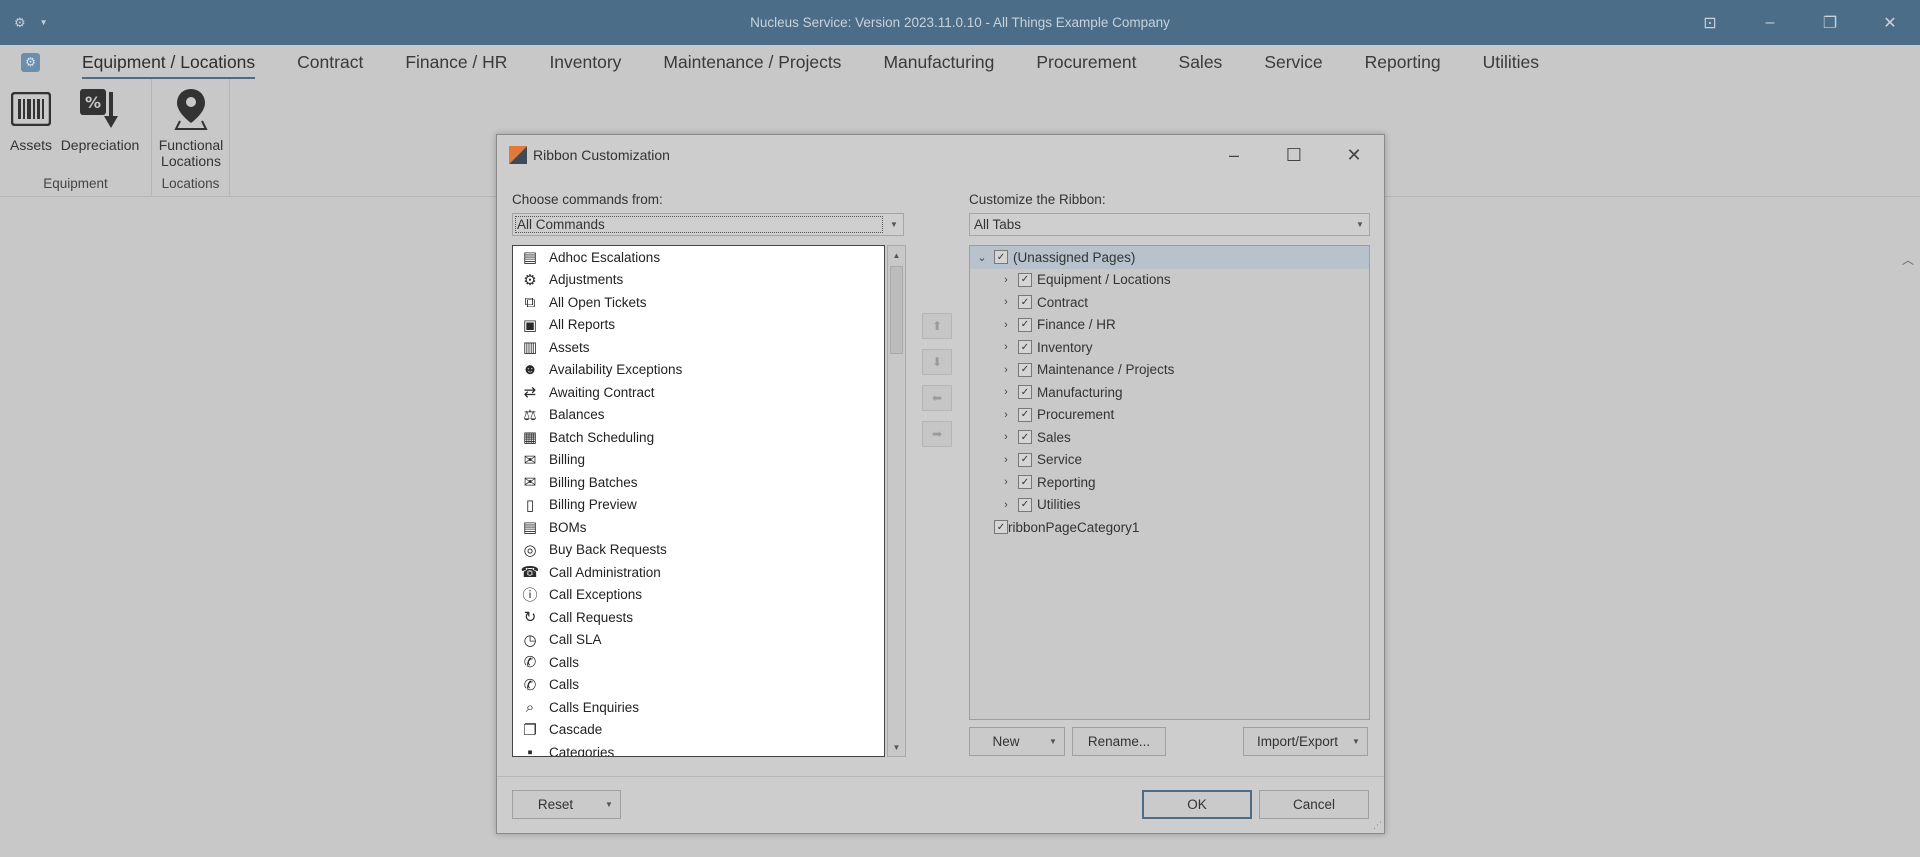  I want to click on scroll-up-icon: ▲, so click(896, 255).